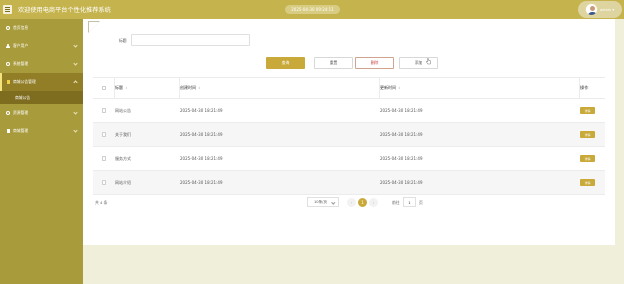  What do you see at coordinates (7, 9) in the screenshot?
I see `menu-toggle-icon` at bounding box center [7, 9].